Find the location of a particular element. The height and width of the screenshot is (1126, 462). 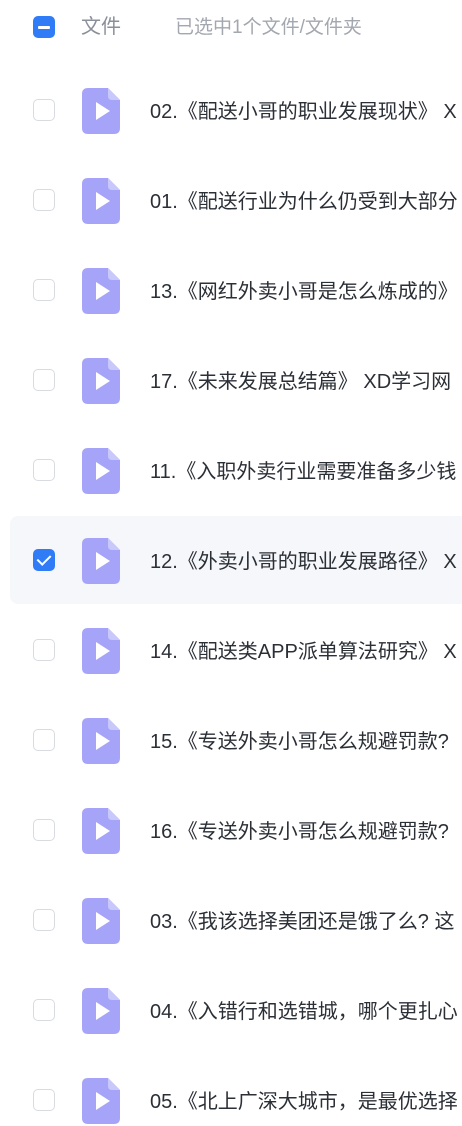

list-header: 文件 已选中1个文件/文件夹 is located at coordinates (231, 28).